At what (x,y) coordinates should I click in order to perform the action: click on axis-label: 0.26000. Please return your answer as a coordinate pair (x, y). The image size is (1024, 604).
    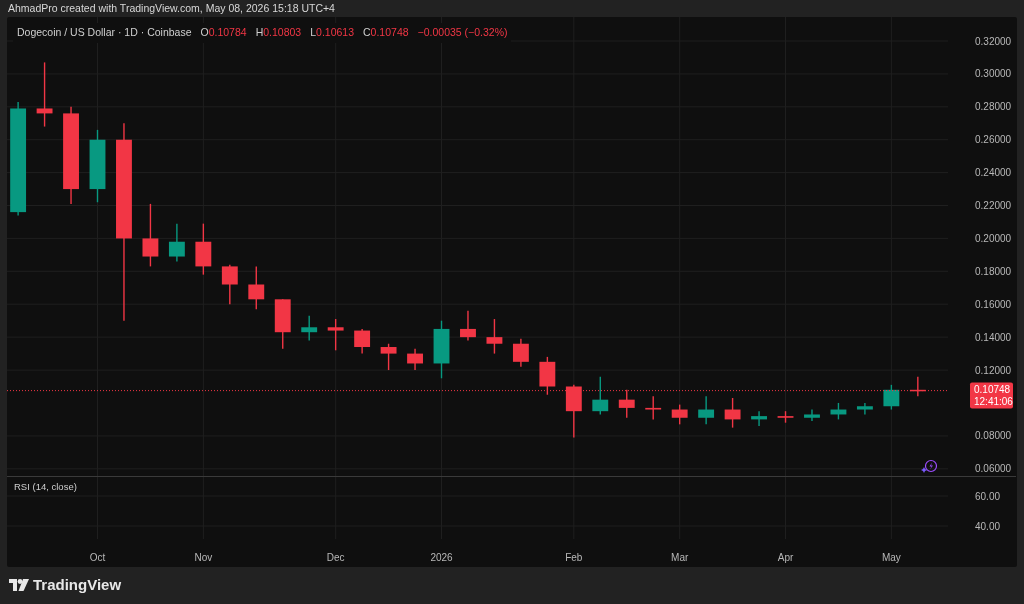
    Looking at the image, I should click on (993, 140).